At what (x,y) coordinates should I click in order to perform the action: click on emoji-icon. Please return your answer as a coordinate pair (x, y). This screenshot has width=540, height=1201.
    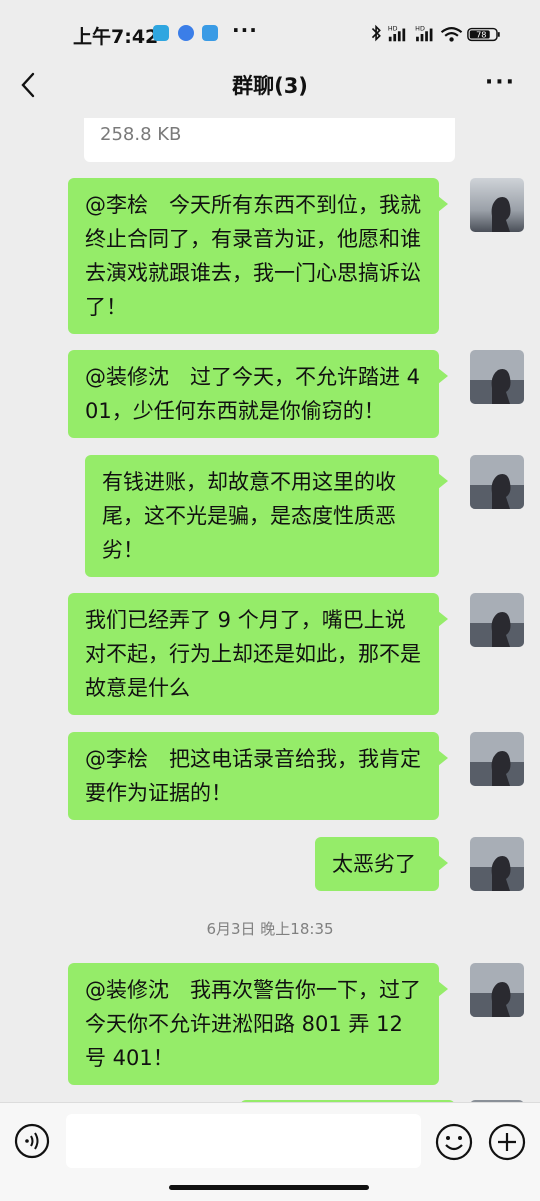
    Looking at the image, I should click on (454, 1142).